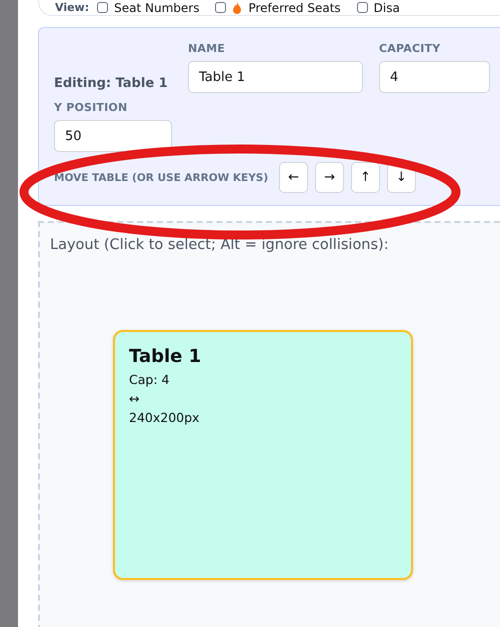  I want to click on flame-icon, so click(237, 8).